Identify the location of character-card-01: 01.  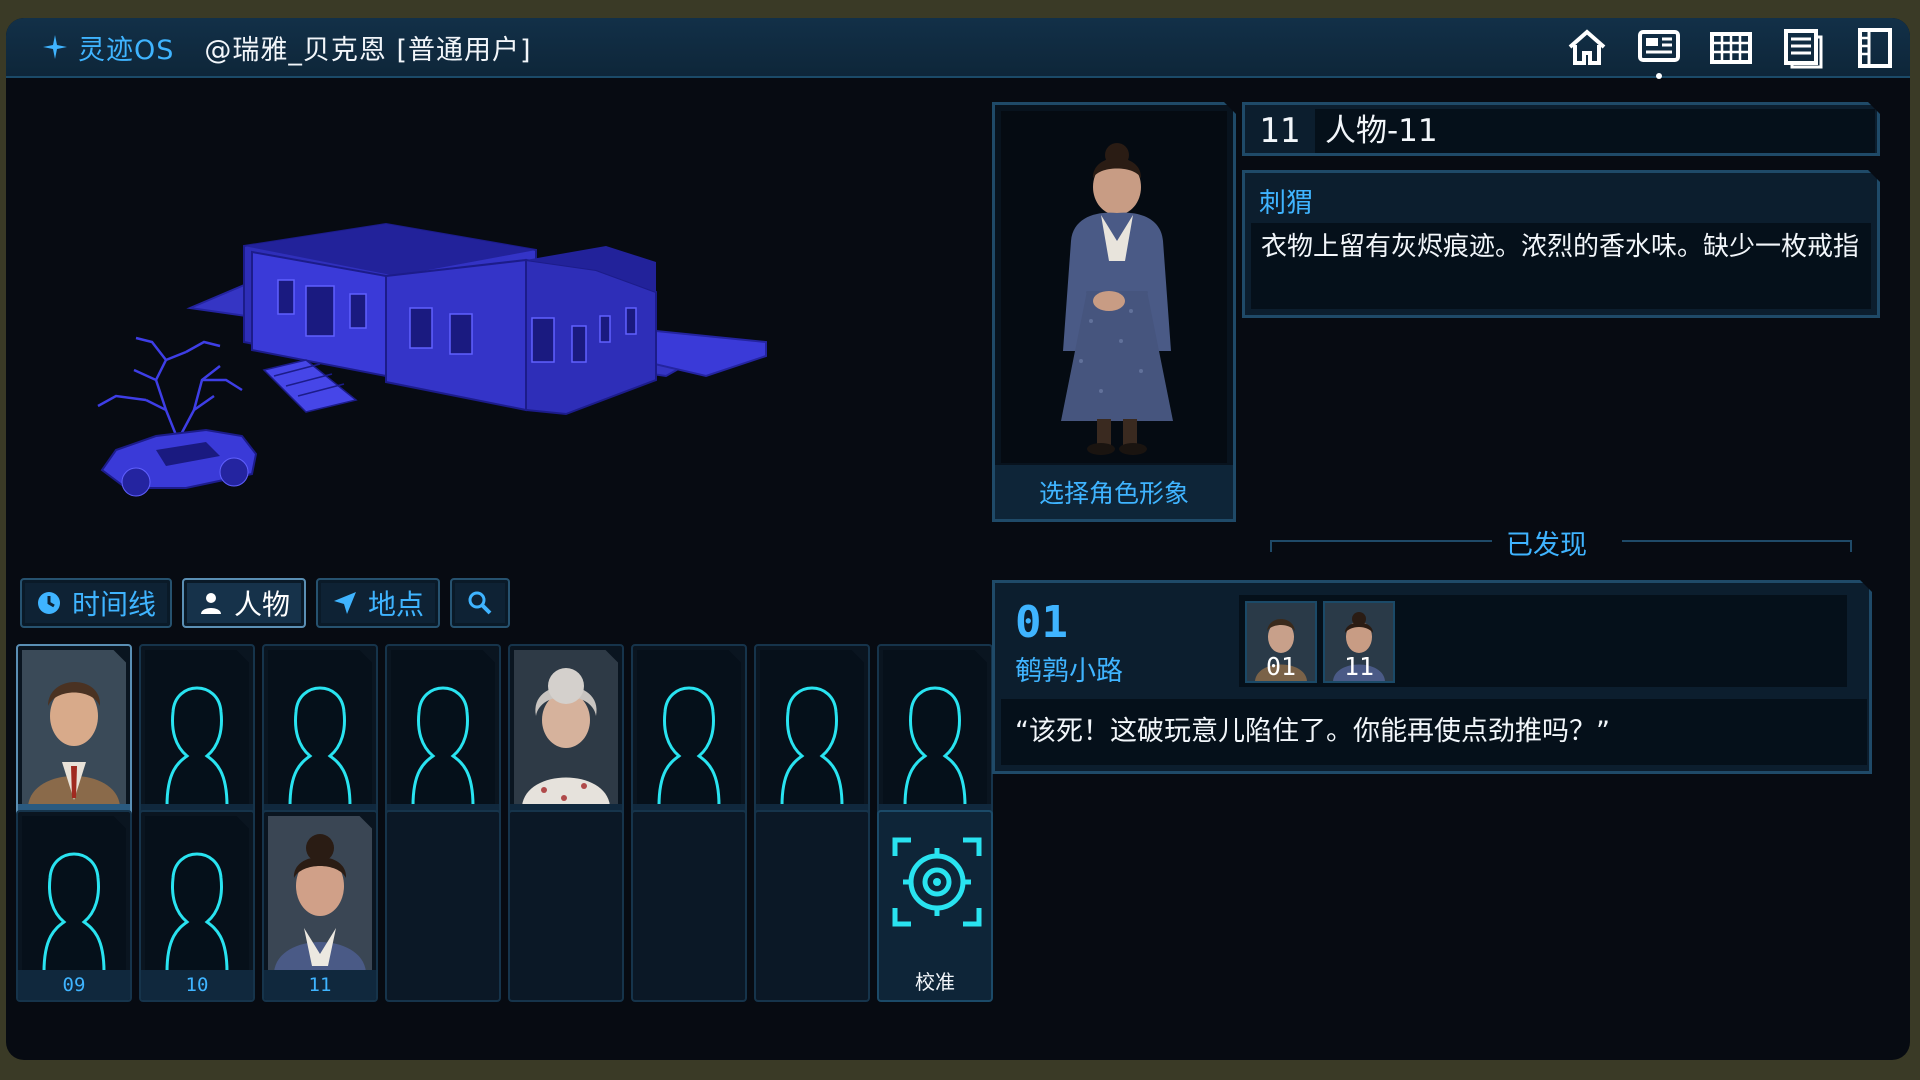
(74, 740).